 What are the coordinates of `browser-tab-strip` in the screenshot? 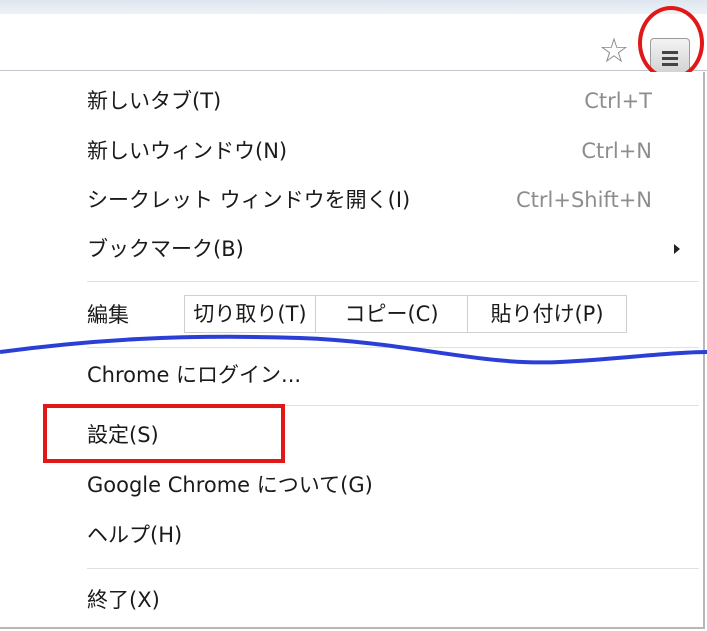 It's located at (353, 7).